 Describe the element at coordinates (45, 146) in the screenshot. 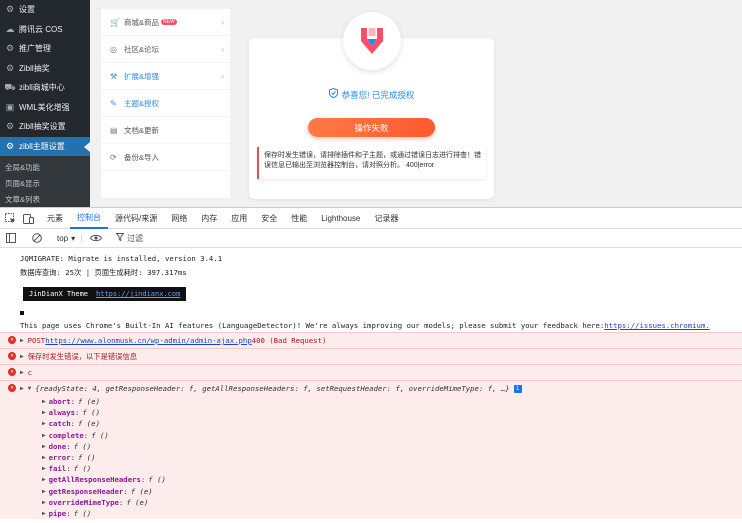

I see `wp-menu-item: ⚙ zibll主题设置` at that location.